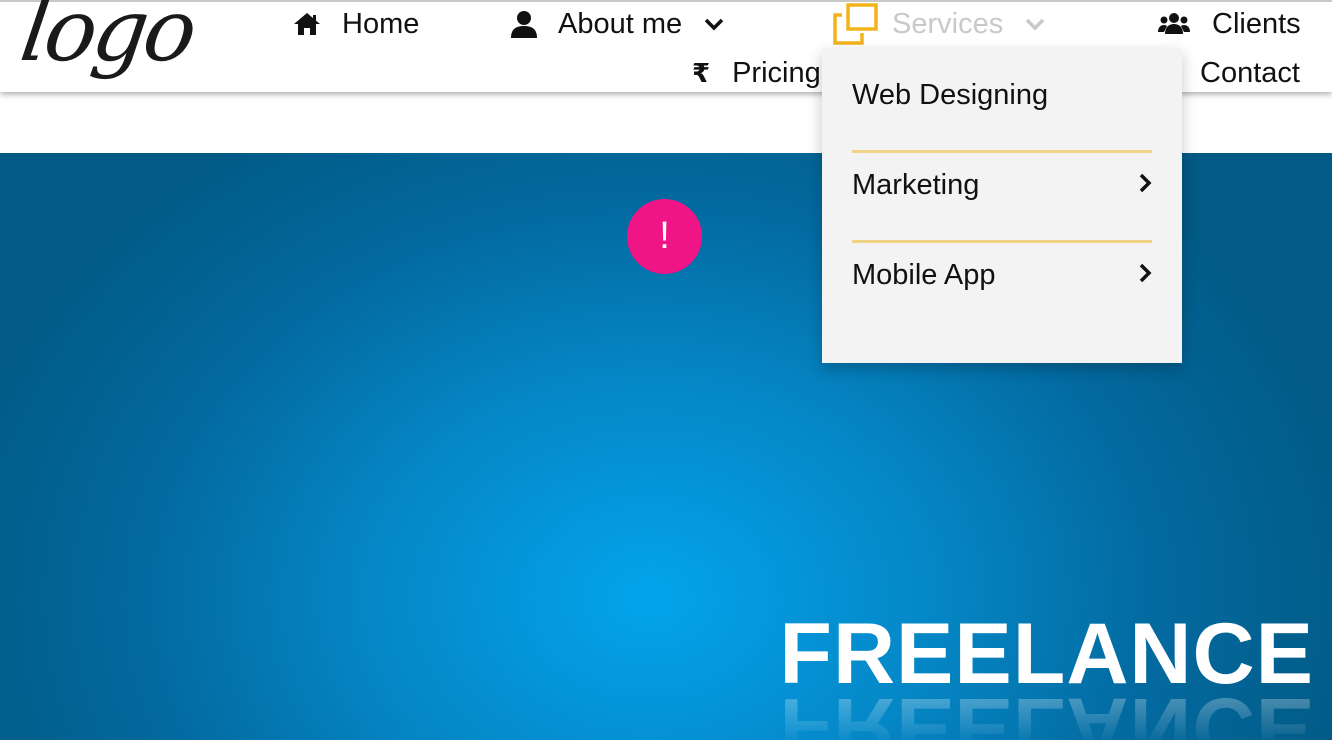 This screenshot has width=1332, height=740. I want to click on nav-home: Home, so click(355, 24).